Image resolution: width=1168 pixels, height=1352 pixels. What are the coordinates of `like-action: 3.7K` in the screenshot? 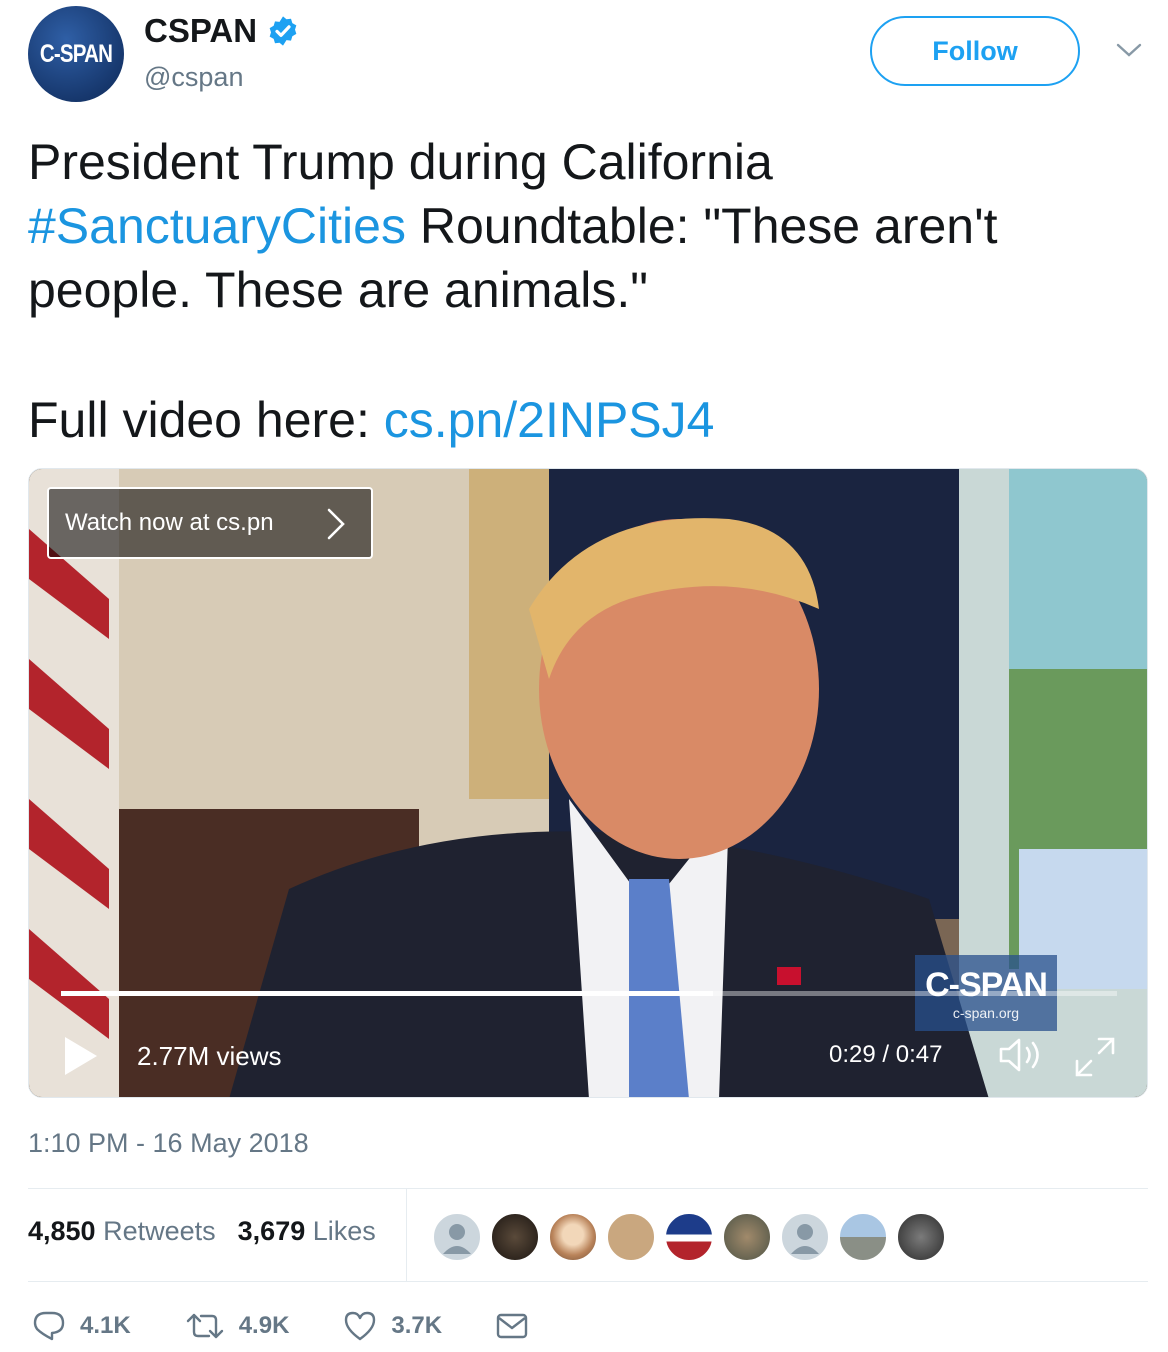 It's located at (392, 1326).